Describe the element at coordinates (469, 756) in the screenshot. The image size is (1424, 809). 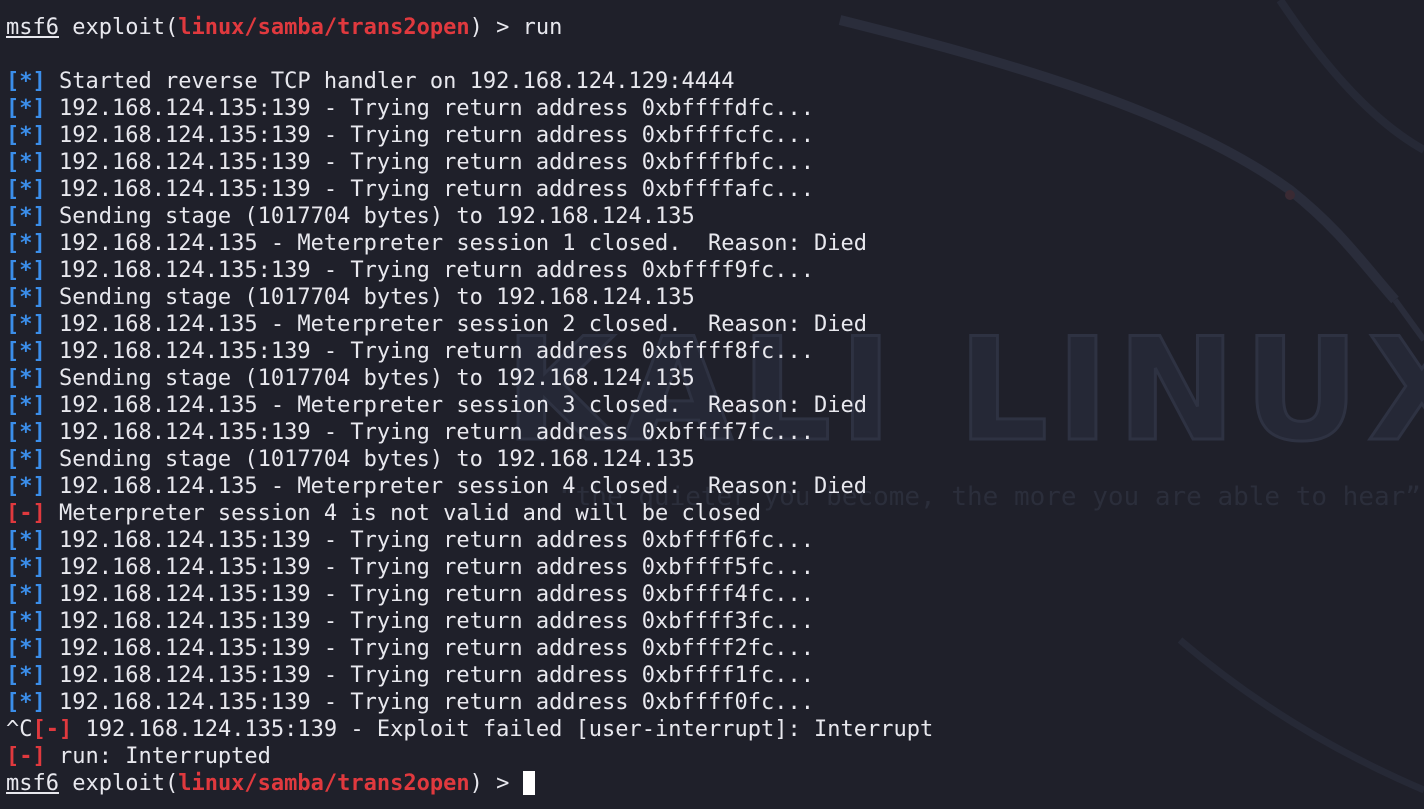
I see `output-line: [-] run: Interrupted` at that location.